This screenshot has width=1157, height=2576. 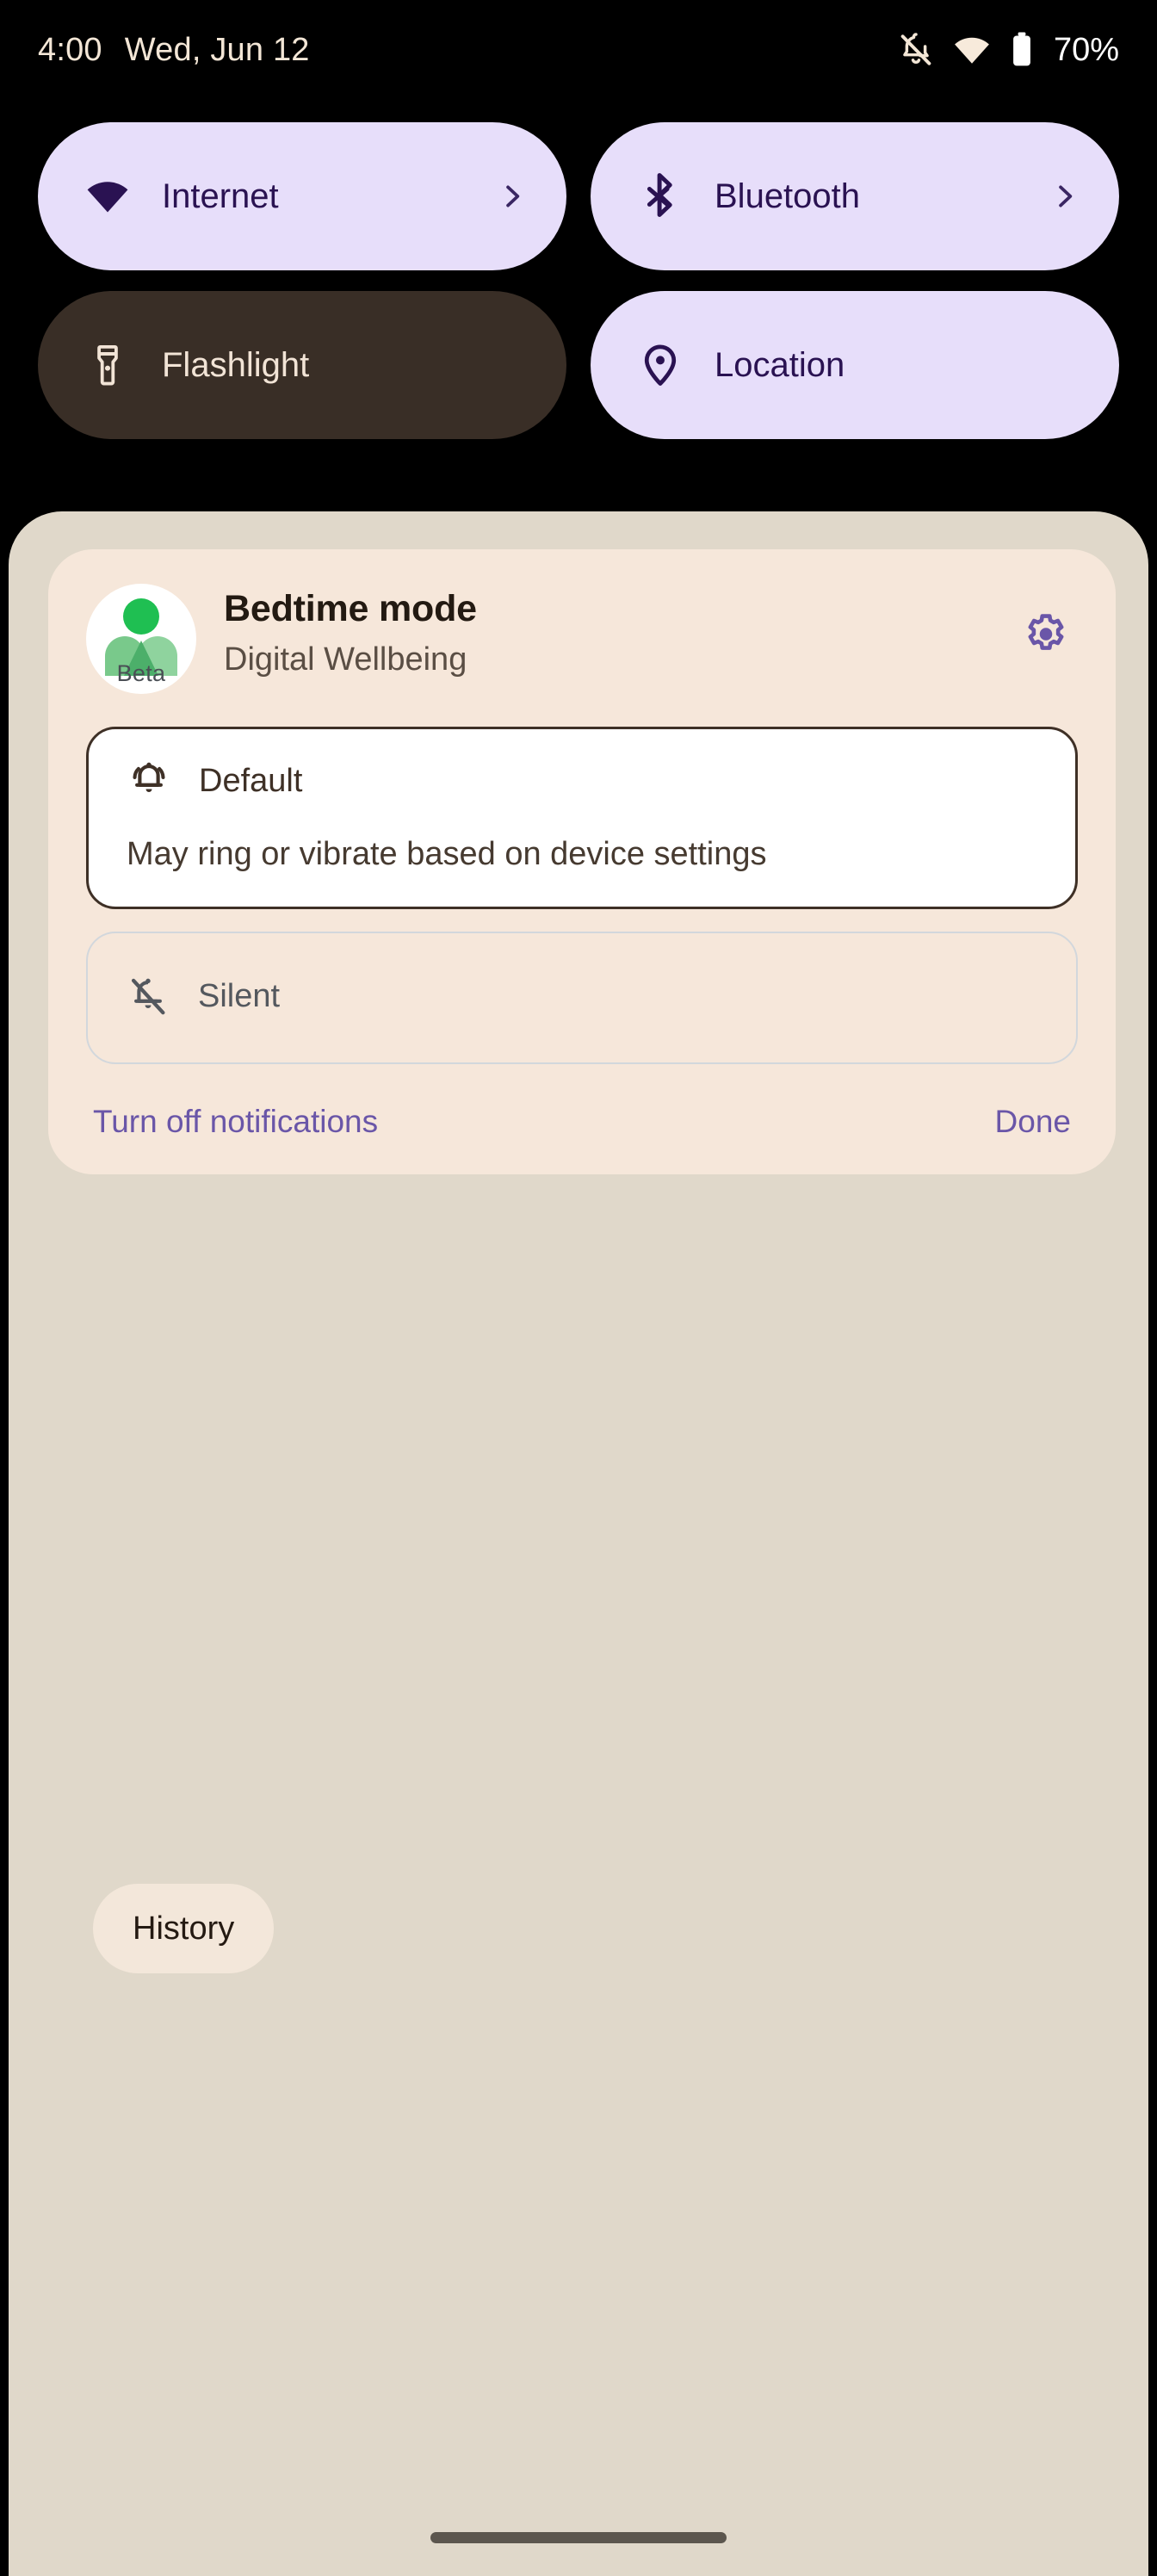 I want to click on bell-ringing-icon, so click(x=149, y=781).